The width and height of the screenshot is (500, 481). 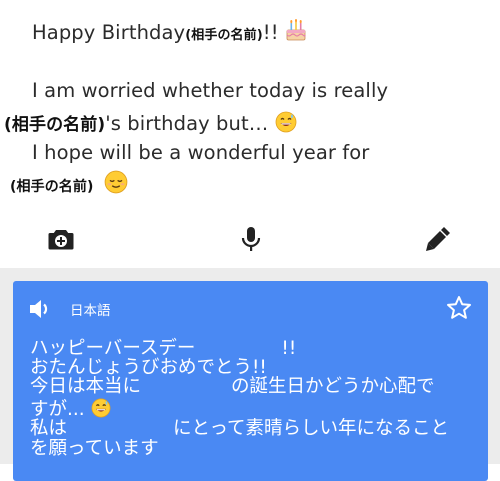 I want to click on speaker-icon, so click(x=39, y=309).